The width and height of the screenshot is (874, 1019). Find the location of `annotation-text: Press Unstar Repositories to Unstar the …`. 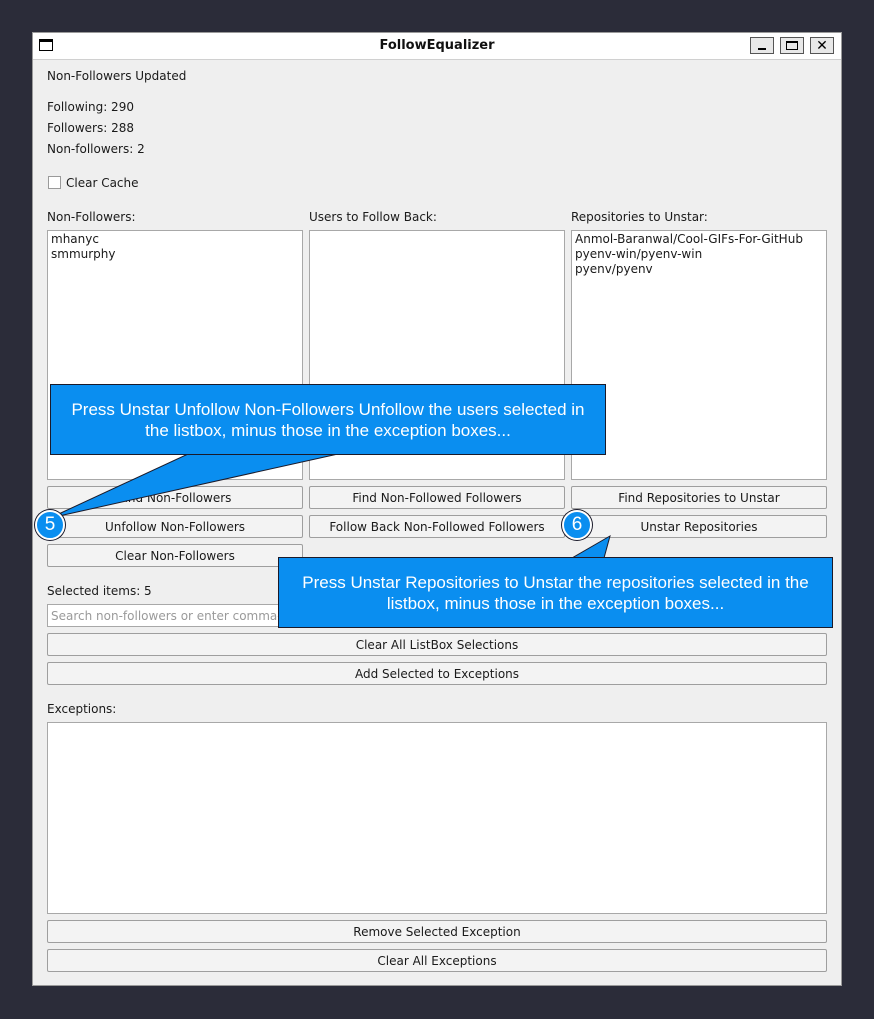

annotation-text: Press Unstar Repositories to Unstar the … is located at coordinates (555, 592).